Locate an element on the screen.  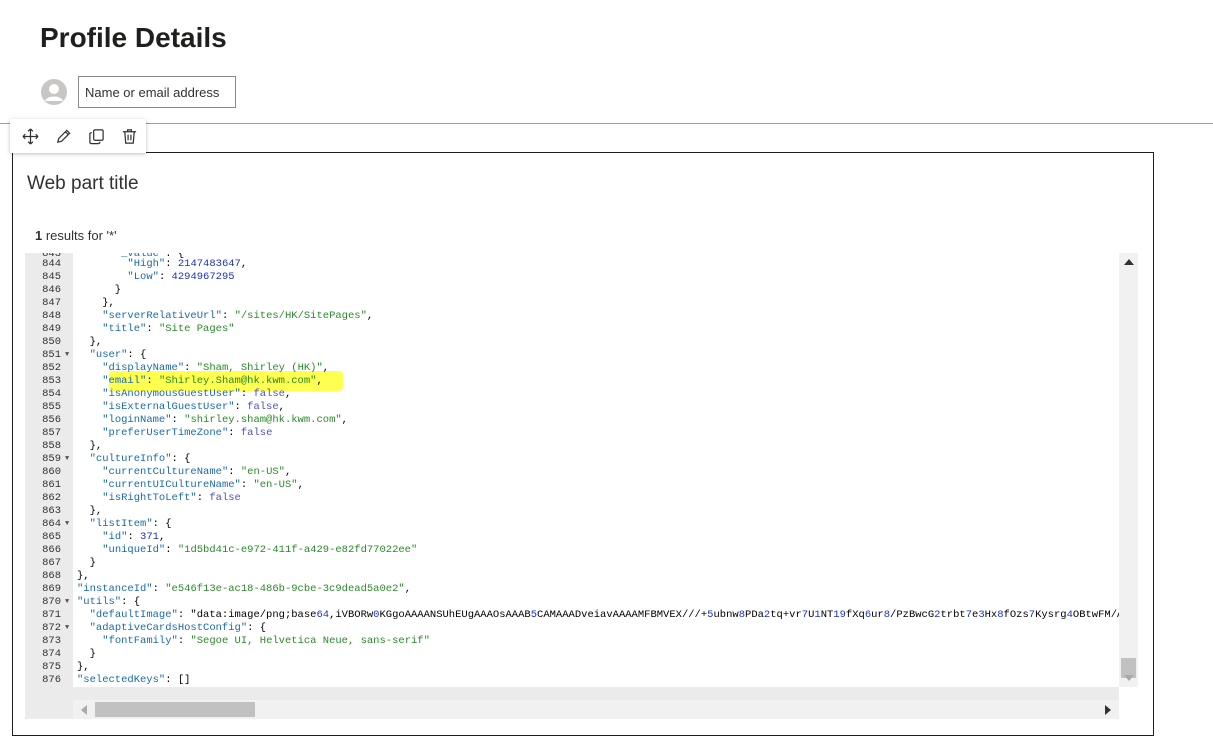
duplicate-button is located at coordinates (96, 136).